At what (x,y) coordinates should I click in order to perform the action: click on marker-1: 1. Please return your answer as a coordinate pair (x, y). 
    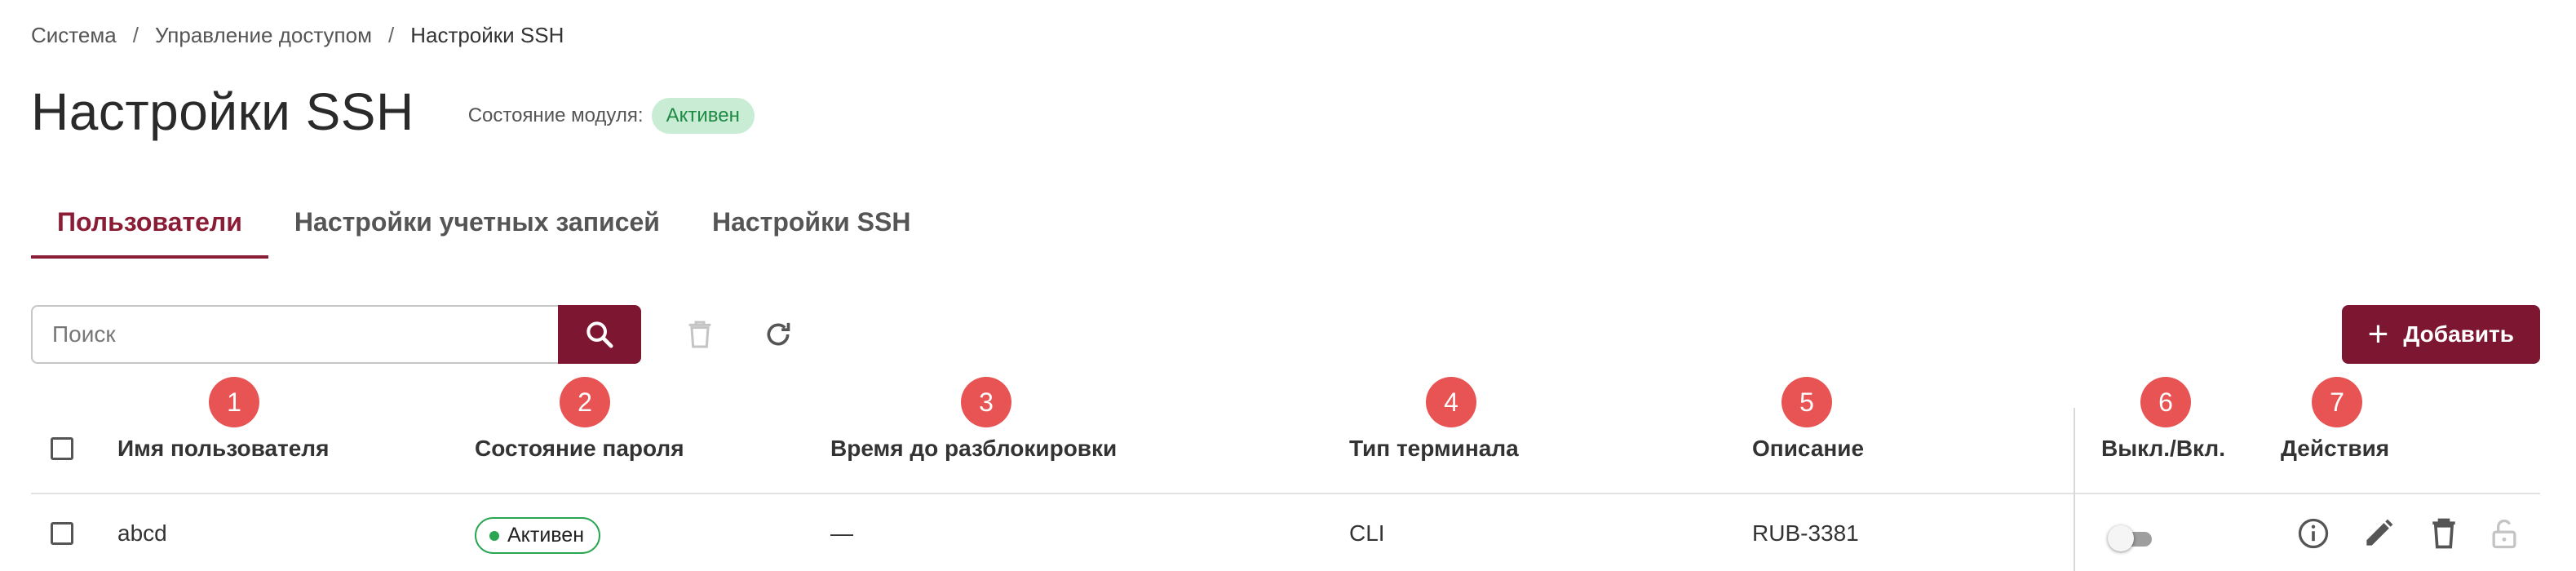
    Looking at the image, I should click on (234, 402).